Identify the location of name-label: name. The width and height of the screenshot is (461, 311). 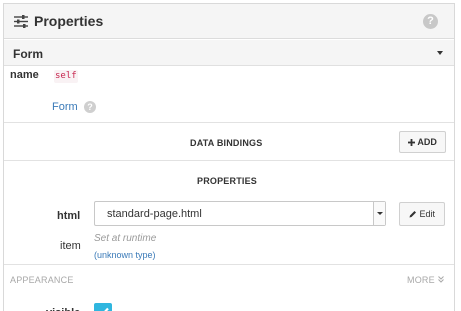
(24, 75).